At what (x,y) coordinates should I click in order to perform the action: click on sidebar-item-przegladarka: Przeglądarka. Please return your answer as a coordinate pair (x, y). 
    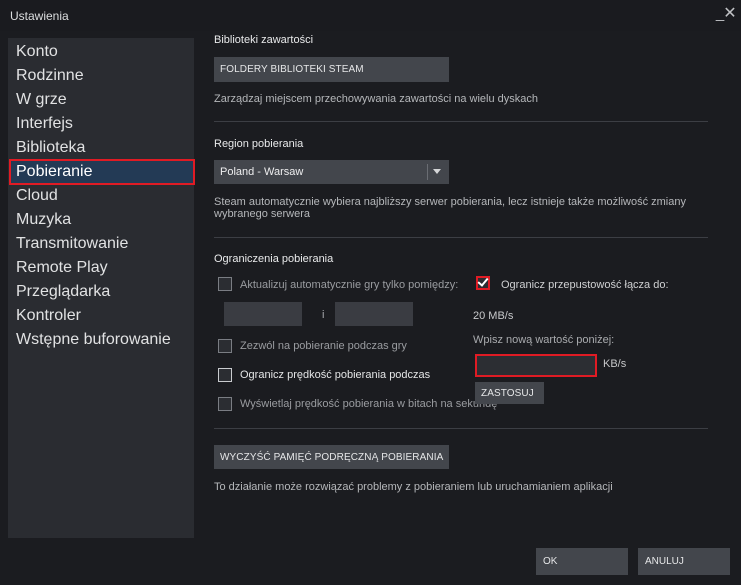
    Looking at the image, I should click on (63, 292).